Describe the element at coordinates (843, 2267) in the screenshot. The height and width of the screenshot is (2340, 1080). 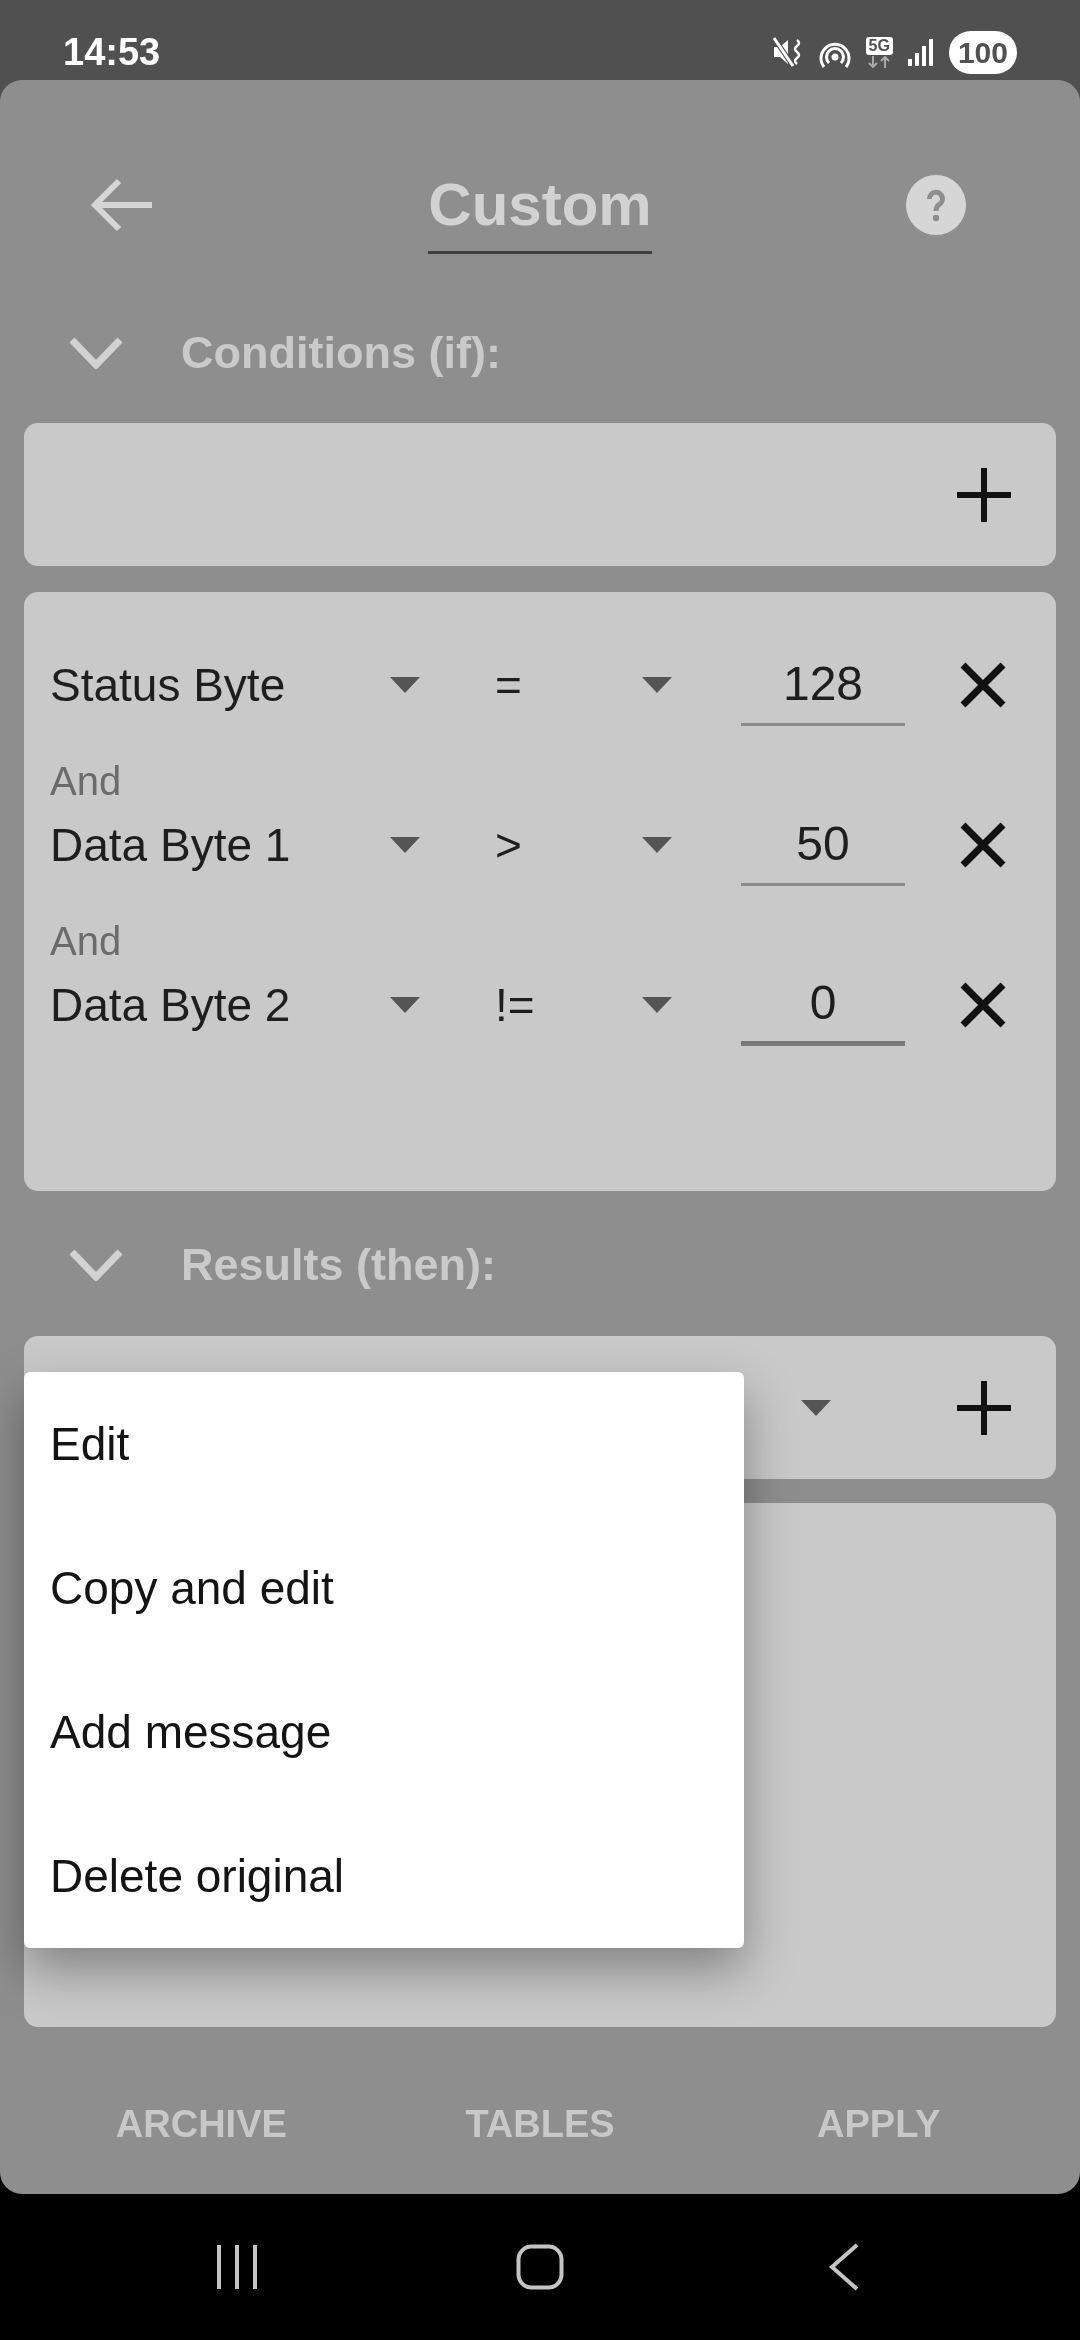
I see `back-icon` at that location.